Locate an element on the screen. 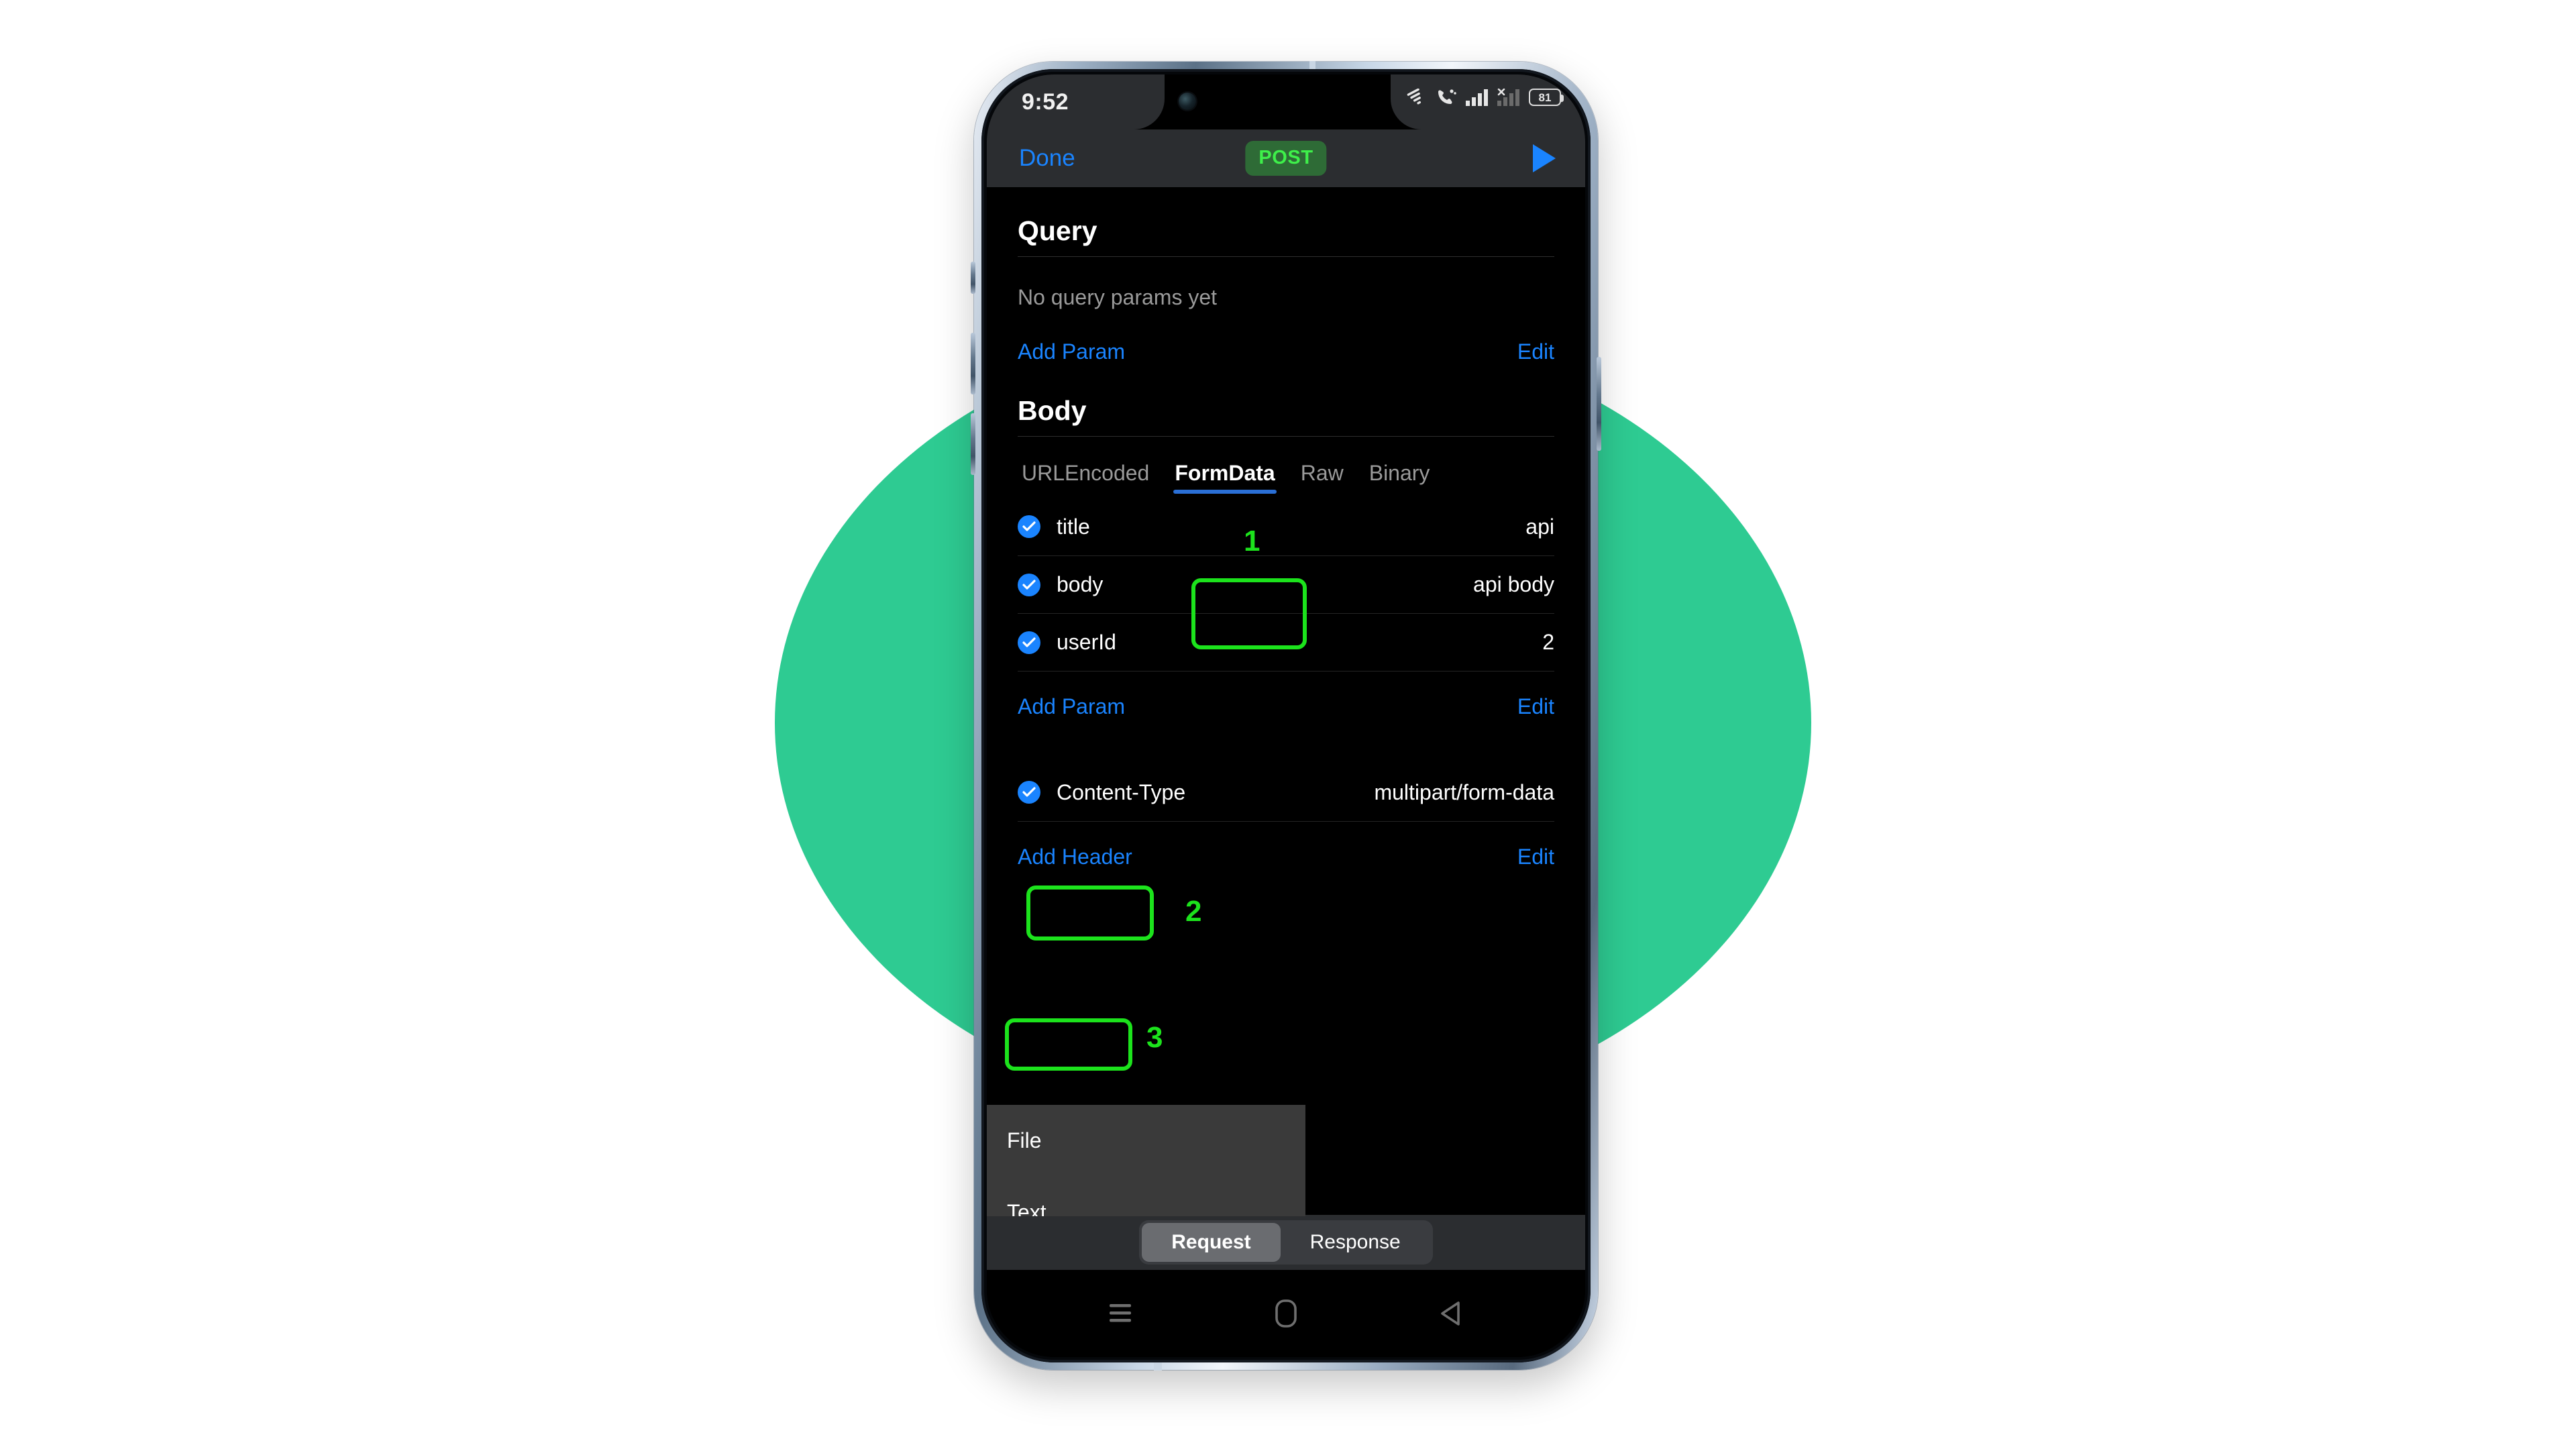 This screenshot has height=1449, width=2576. tab-request: Request is located at coordinates (1211, 1242).